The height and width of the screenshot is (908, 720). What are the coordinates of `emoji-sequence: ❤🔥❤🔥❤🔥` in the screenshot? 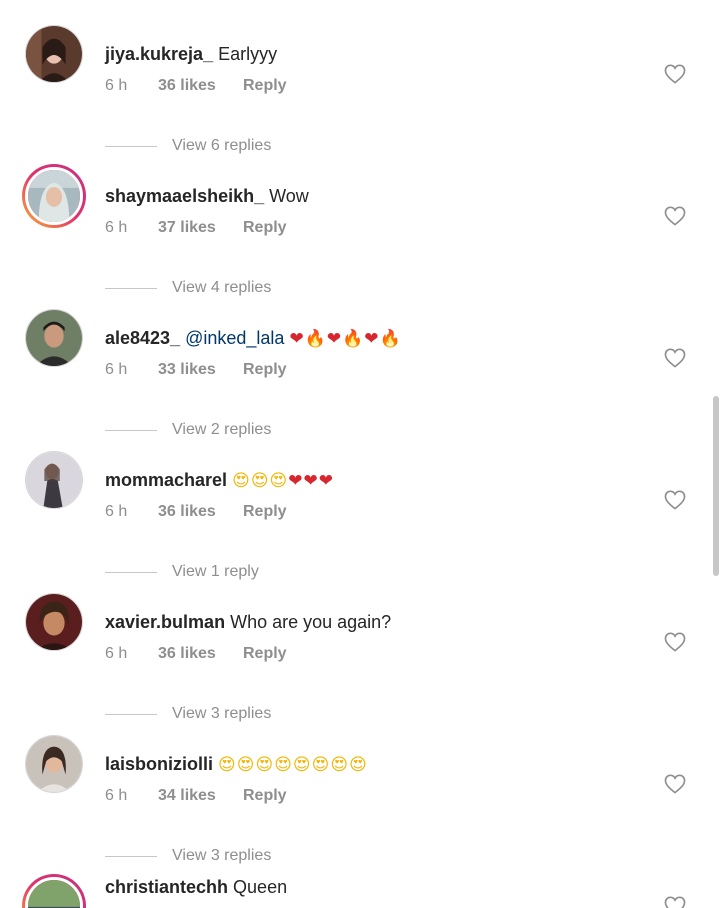 It's located at (345, 339).